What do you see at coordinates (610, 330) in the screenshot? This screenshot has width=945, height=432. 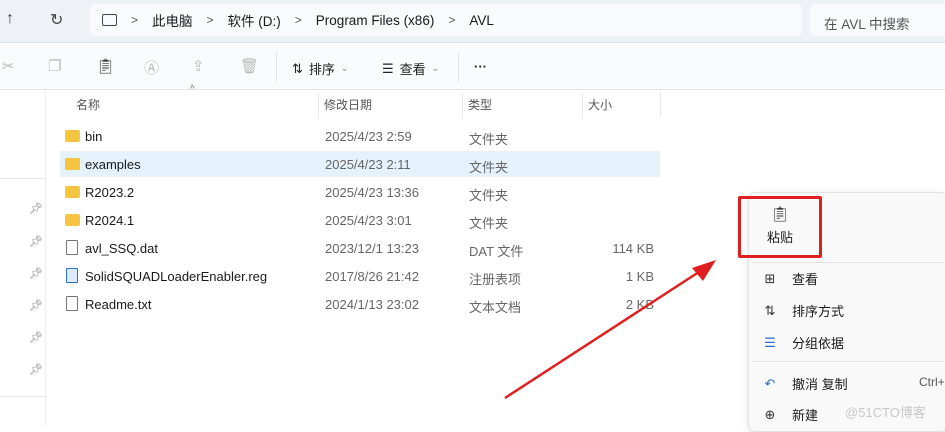 I see `red-arrow-annotation` at bounding box center [610, 330].